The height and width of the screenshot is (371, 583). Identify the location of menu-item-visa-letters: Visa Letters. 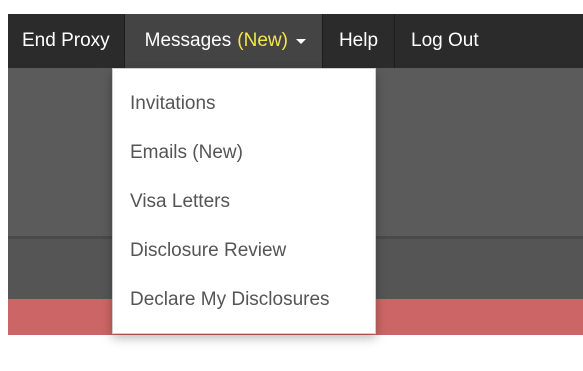
(244, 201).